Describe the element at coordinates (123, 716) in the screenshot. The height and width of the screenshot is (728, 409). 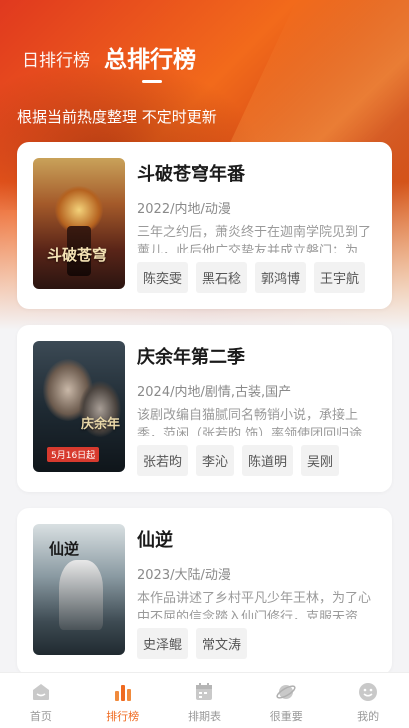
I see `tab-label: 排行榜` at that location.